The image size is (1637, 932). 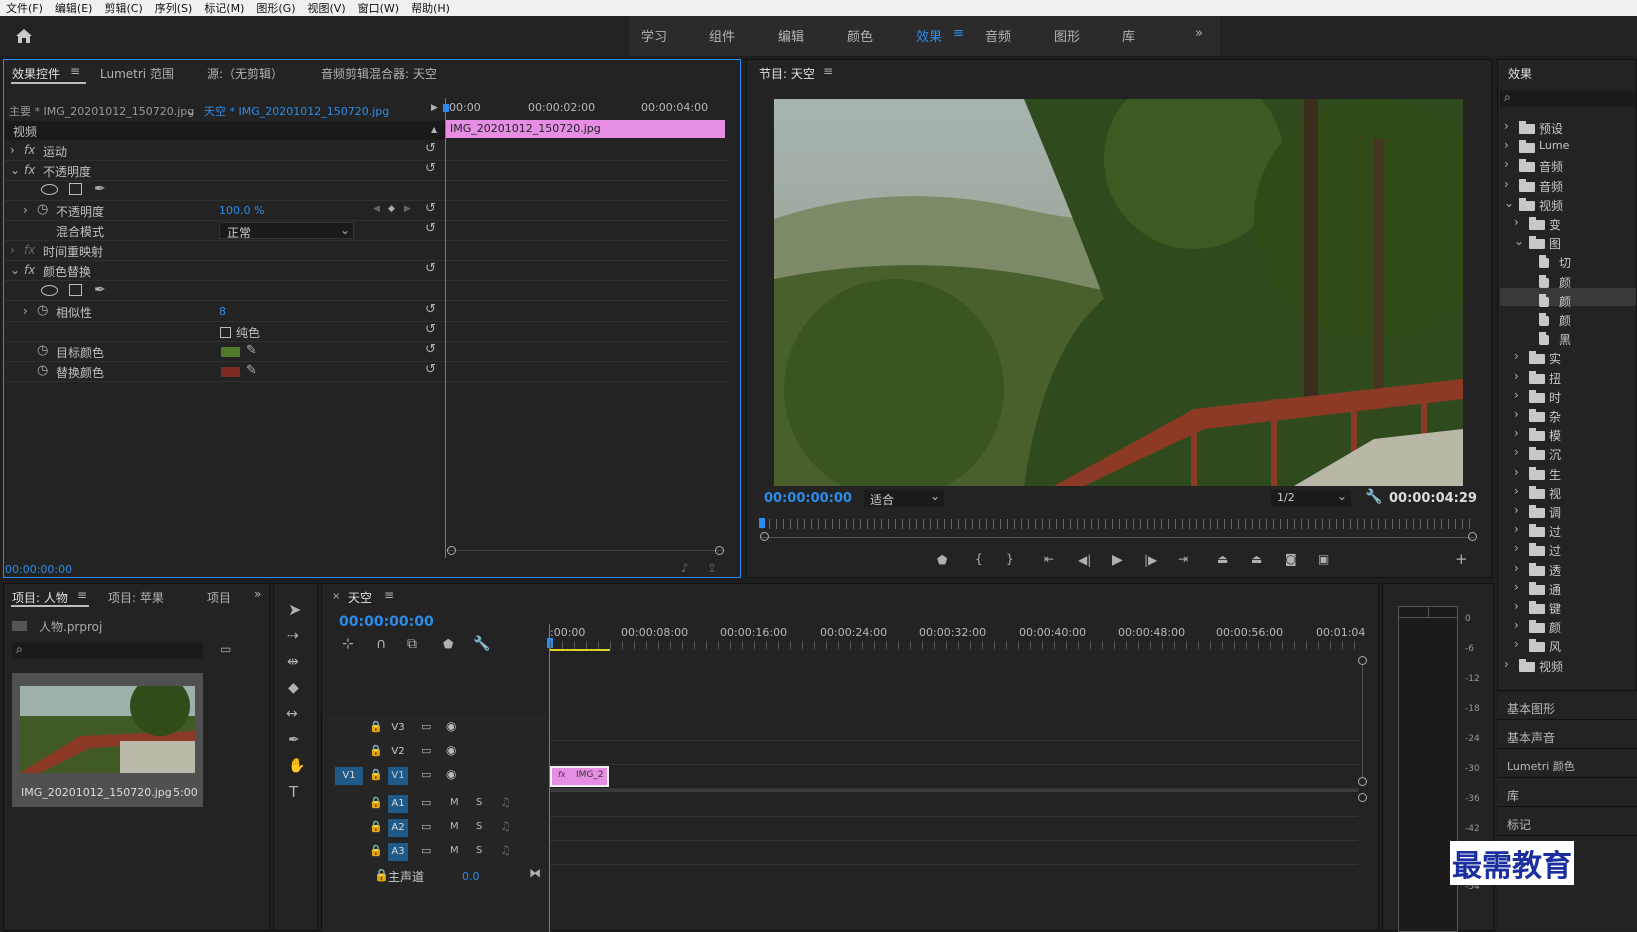 What do you see at coordinates (1010, 559) in the screenshot?
I see `mark-out-icon: }` at bounding box center [1010, 559].